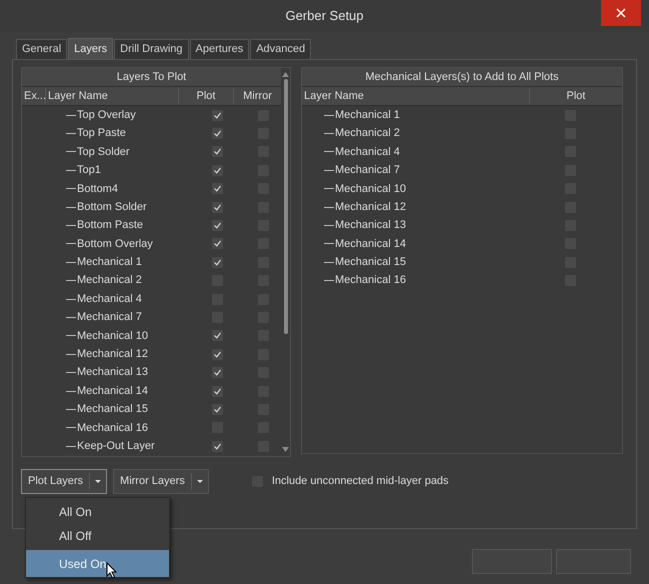 The width and height of the screenshot is (649, 584). I want to click on checkmark-icon, so click(217, 446).